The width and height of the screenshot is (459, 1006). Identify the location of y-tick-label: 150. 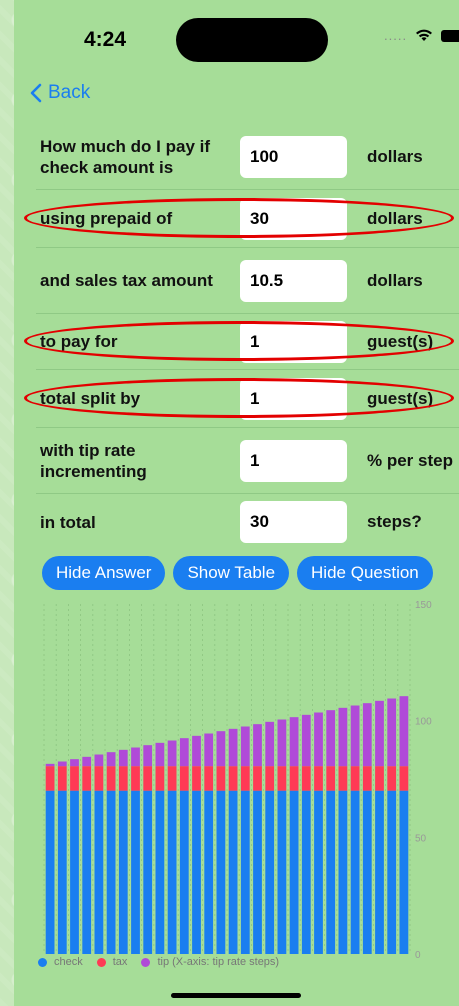
(423, 605).